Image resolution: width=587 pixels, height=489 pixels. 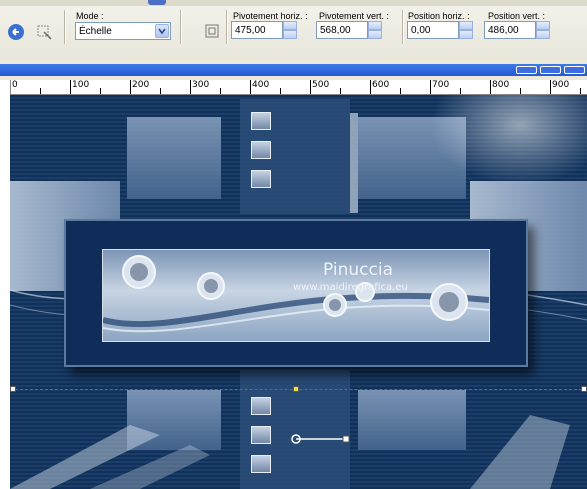 I want to click on chevron-down-icon, so click(x=162, y=31).